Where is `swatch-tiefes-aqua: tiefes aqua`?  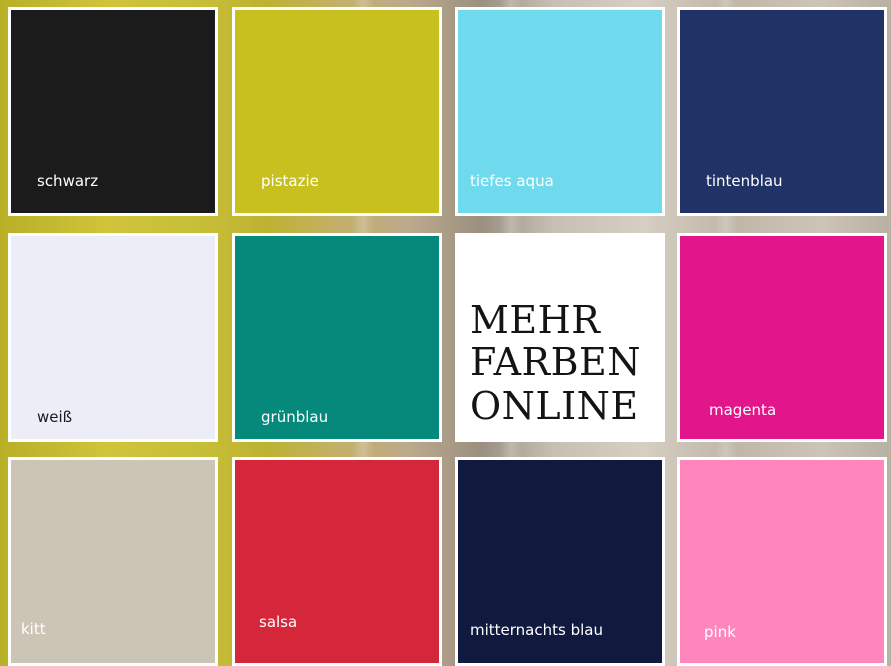 swatch-tiefes-aqua: tiefes aqua is located at coordinates (560, 111).